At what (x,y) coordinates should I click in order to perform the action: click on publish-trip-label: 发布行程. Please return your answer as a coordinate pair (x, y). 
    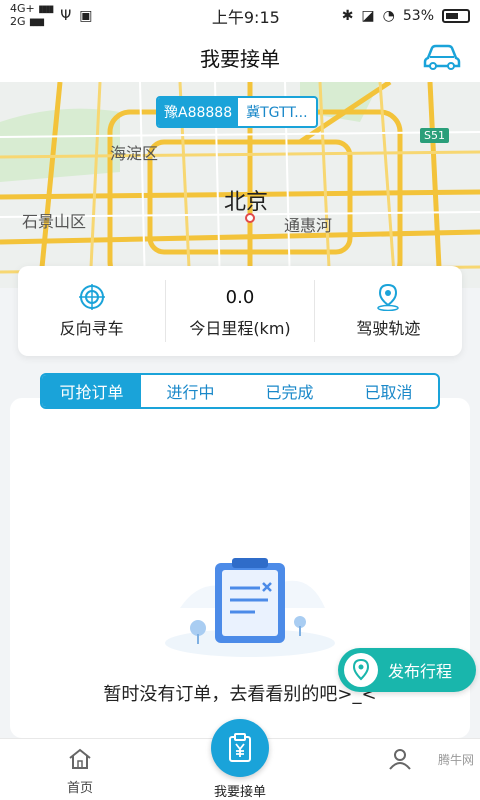
    Looking at the image, I should click on (420, 671).